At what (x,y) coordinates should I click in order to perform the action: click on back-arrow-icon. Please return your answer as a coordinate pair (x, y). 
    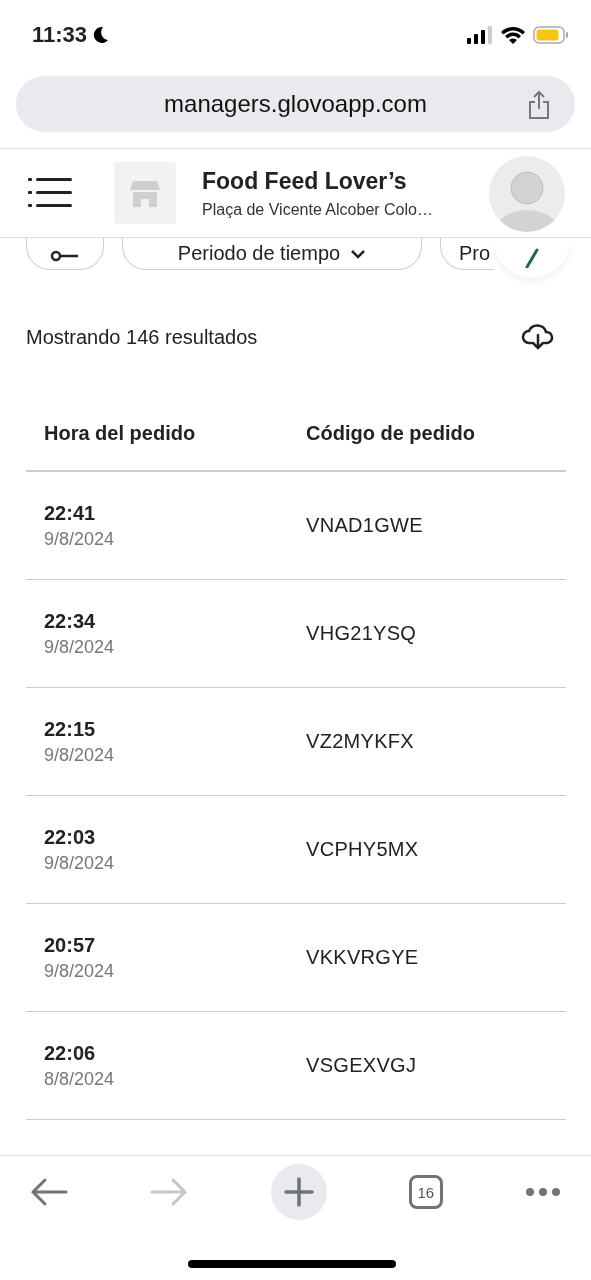
    Looking at the image, I should click on (49, 1192).